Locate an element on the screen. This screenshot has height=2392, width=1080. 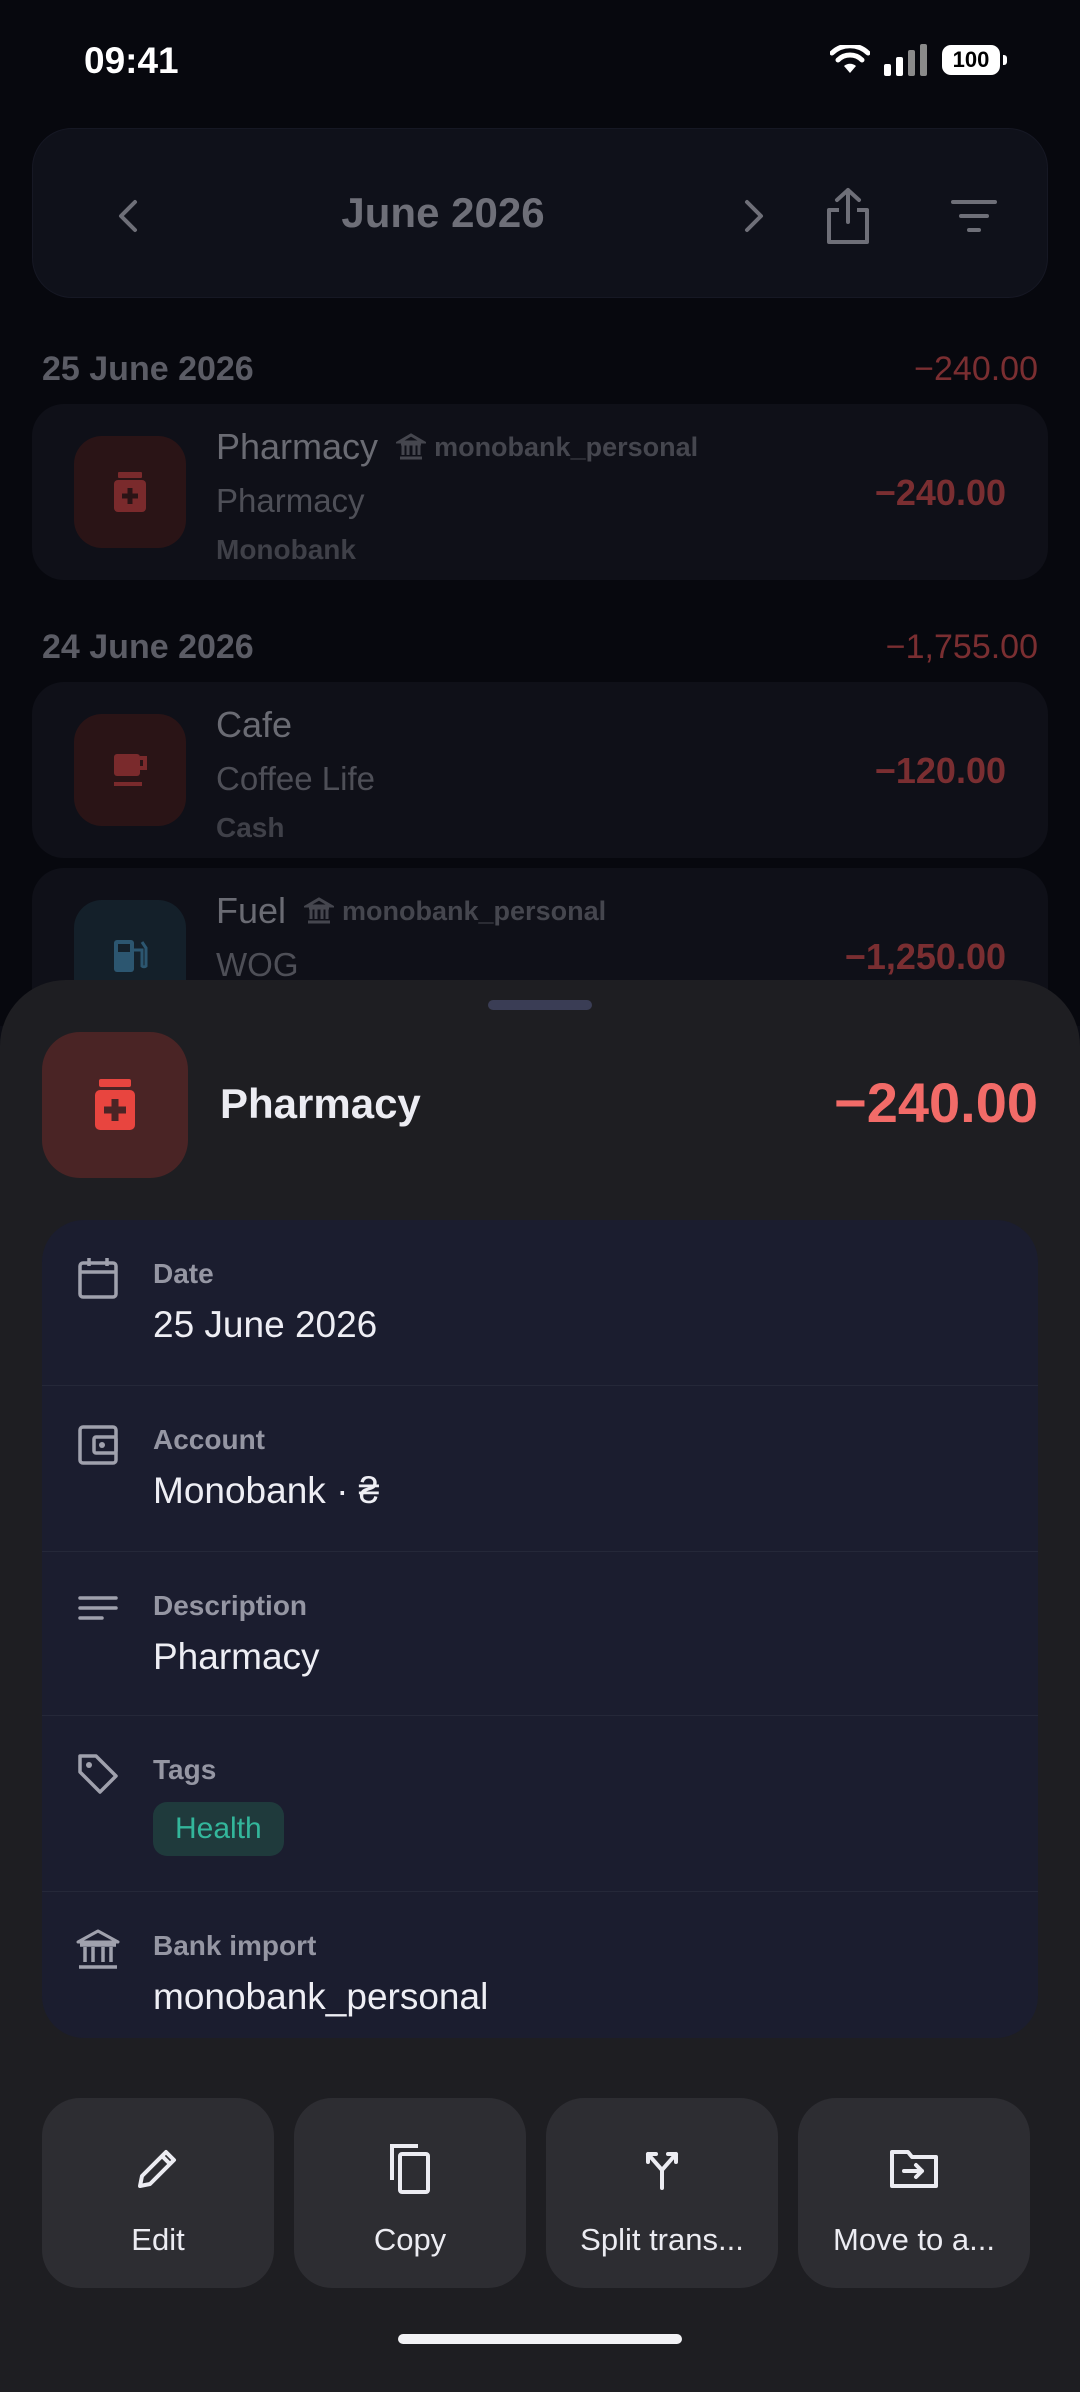
transaction-amount: −120.00 is located at coordinates (940, 770).